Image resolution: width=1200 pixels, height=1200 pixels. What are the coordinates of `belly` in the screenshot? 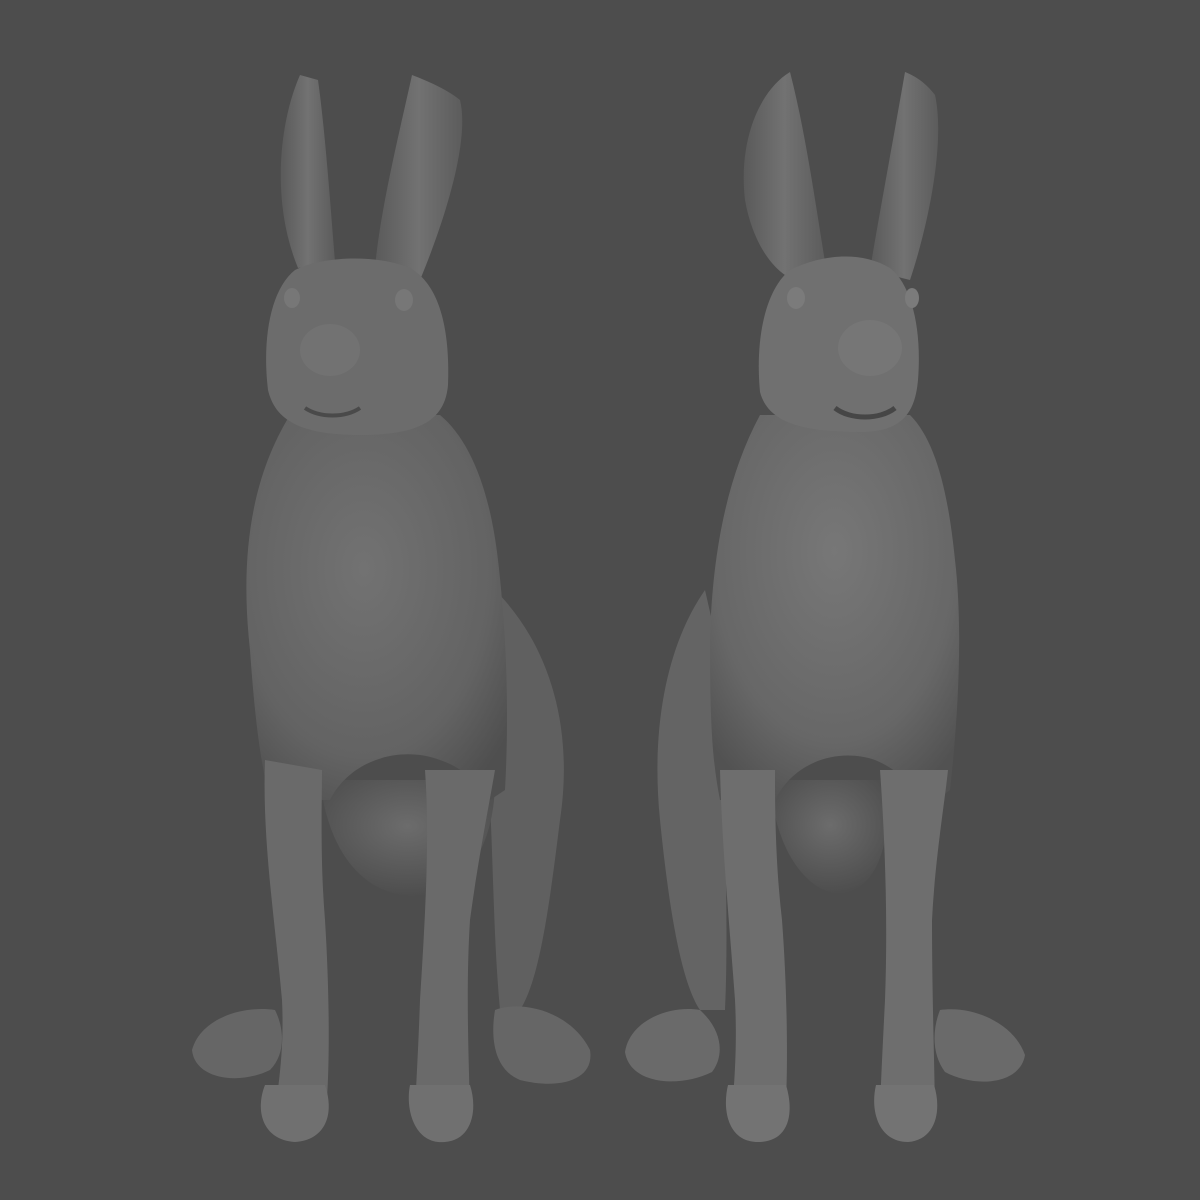 It's located at (830, 837).